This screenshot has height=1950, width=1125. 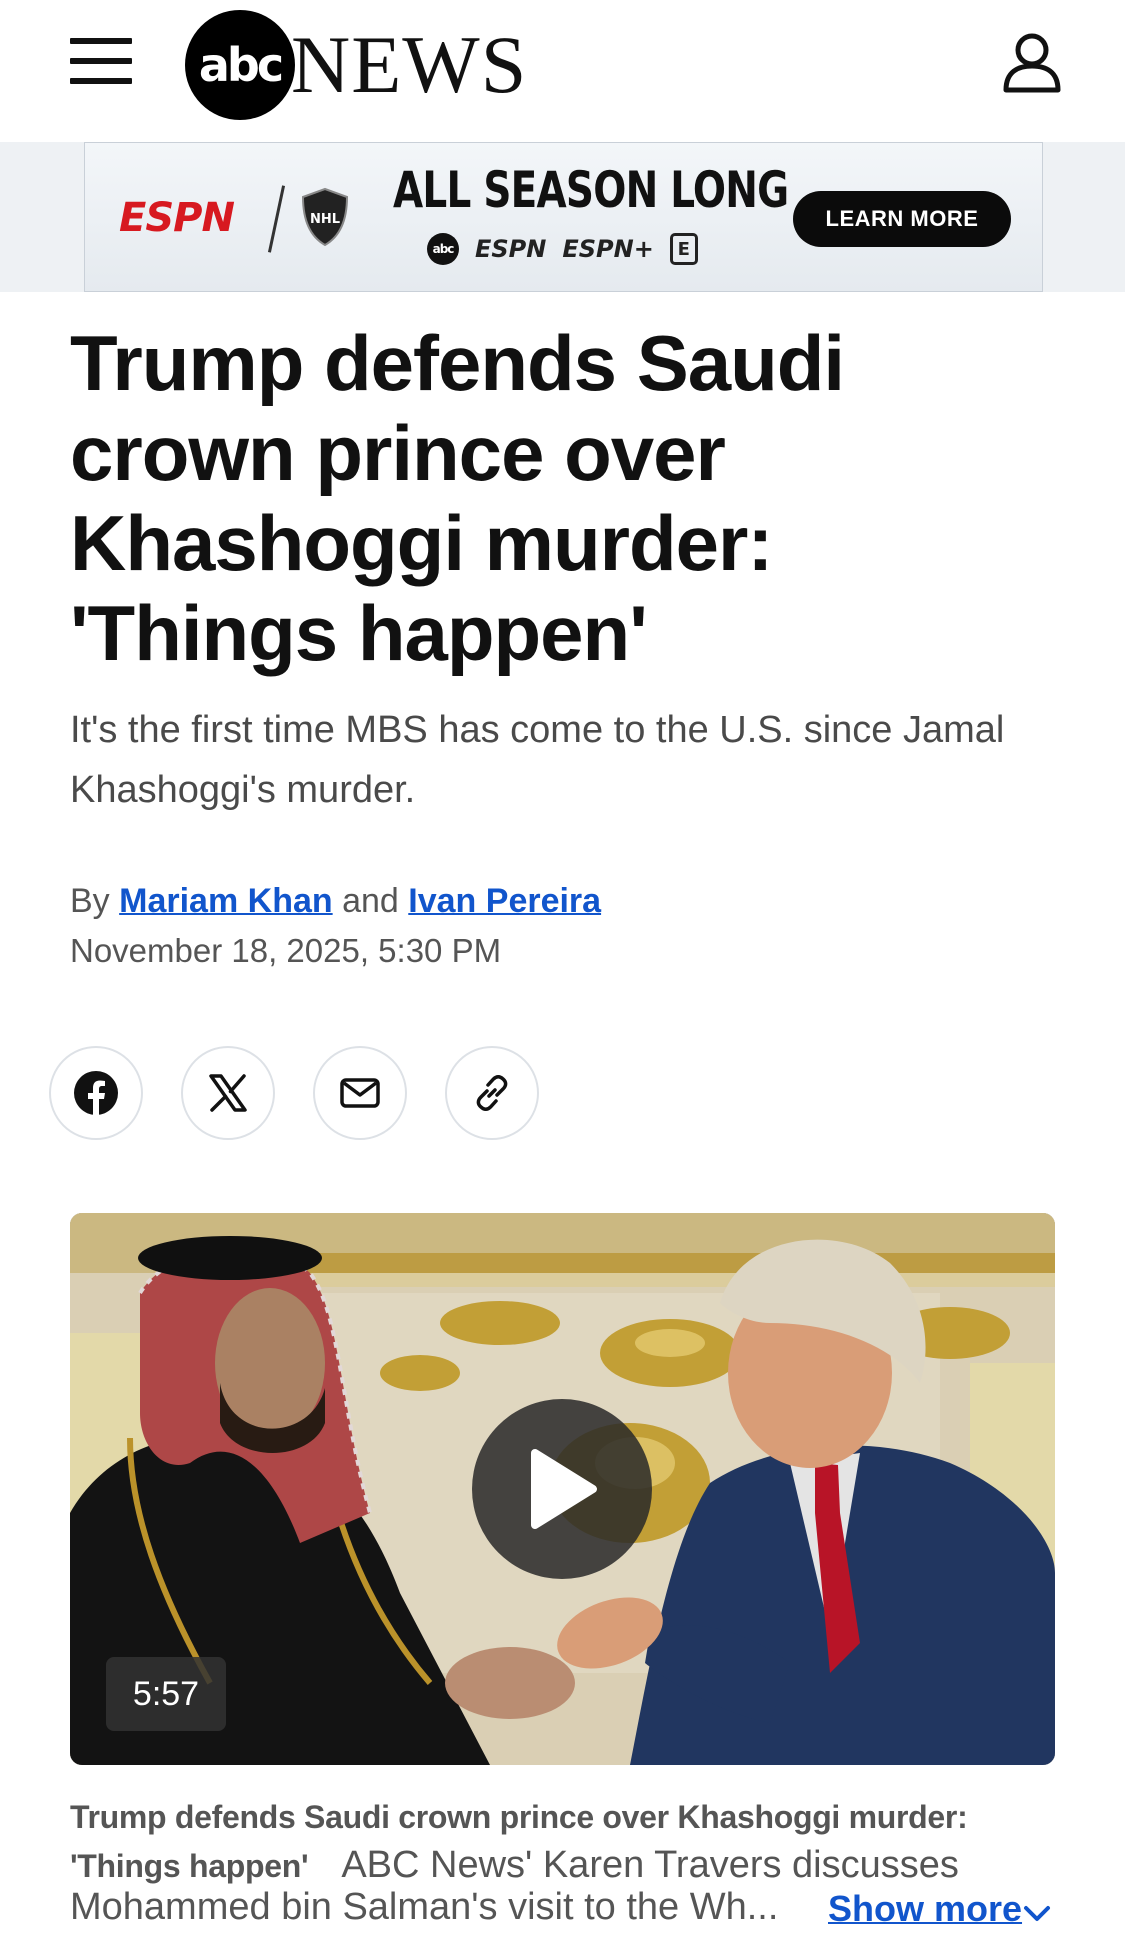 What do you see at coordinates (902, 219) in the screenshot?
I see `ad-learn-more-button: LEARN MORE` at bounding box center [902, 219].